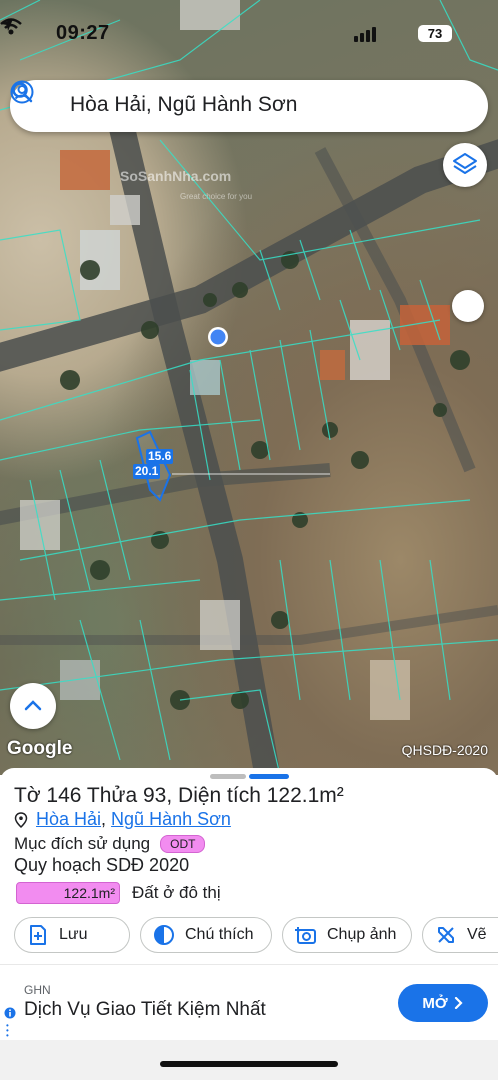 The image size is (498, 1080). I want to click on google-logo: Google, so click(40, 748).